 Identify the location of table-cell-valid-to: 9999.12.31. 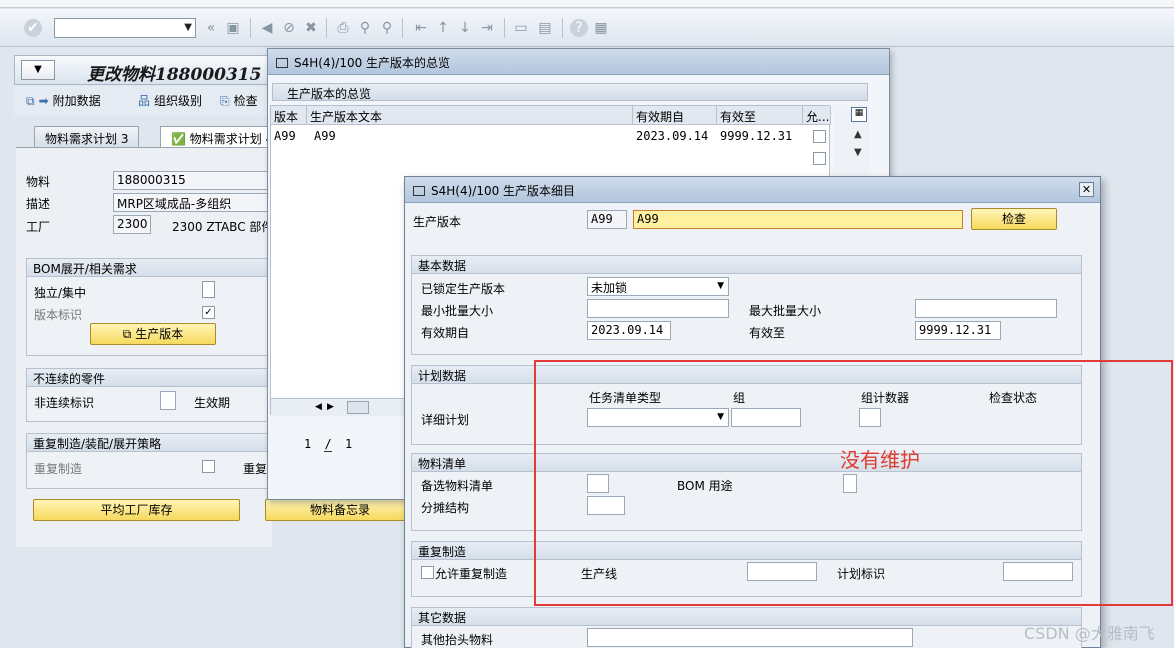
(760, 136).